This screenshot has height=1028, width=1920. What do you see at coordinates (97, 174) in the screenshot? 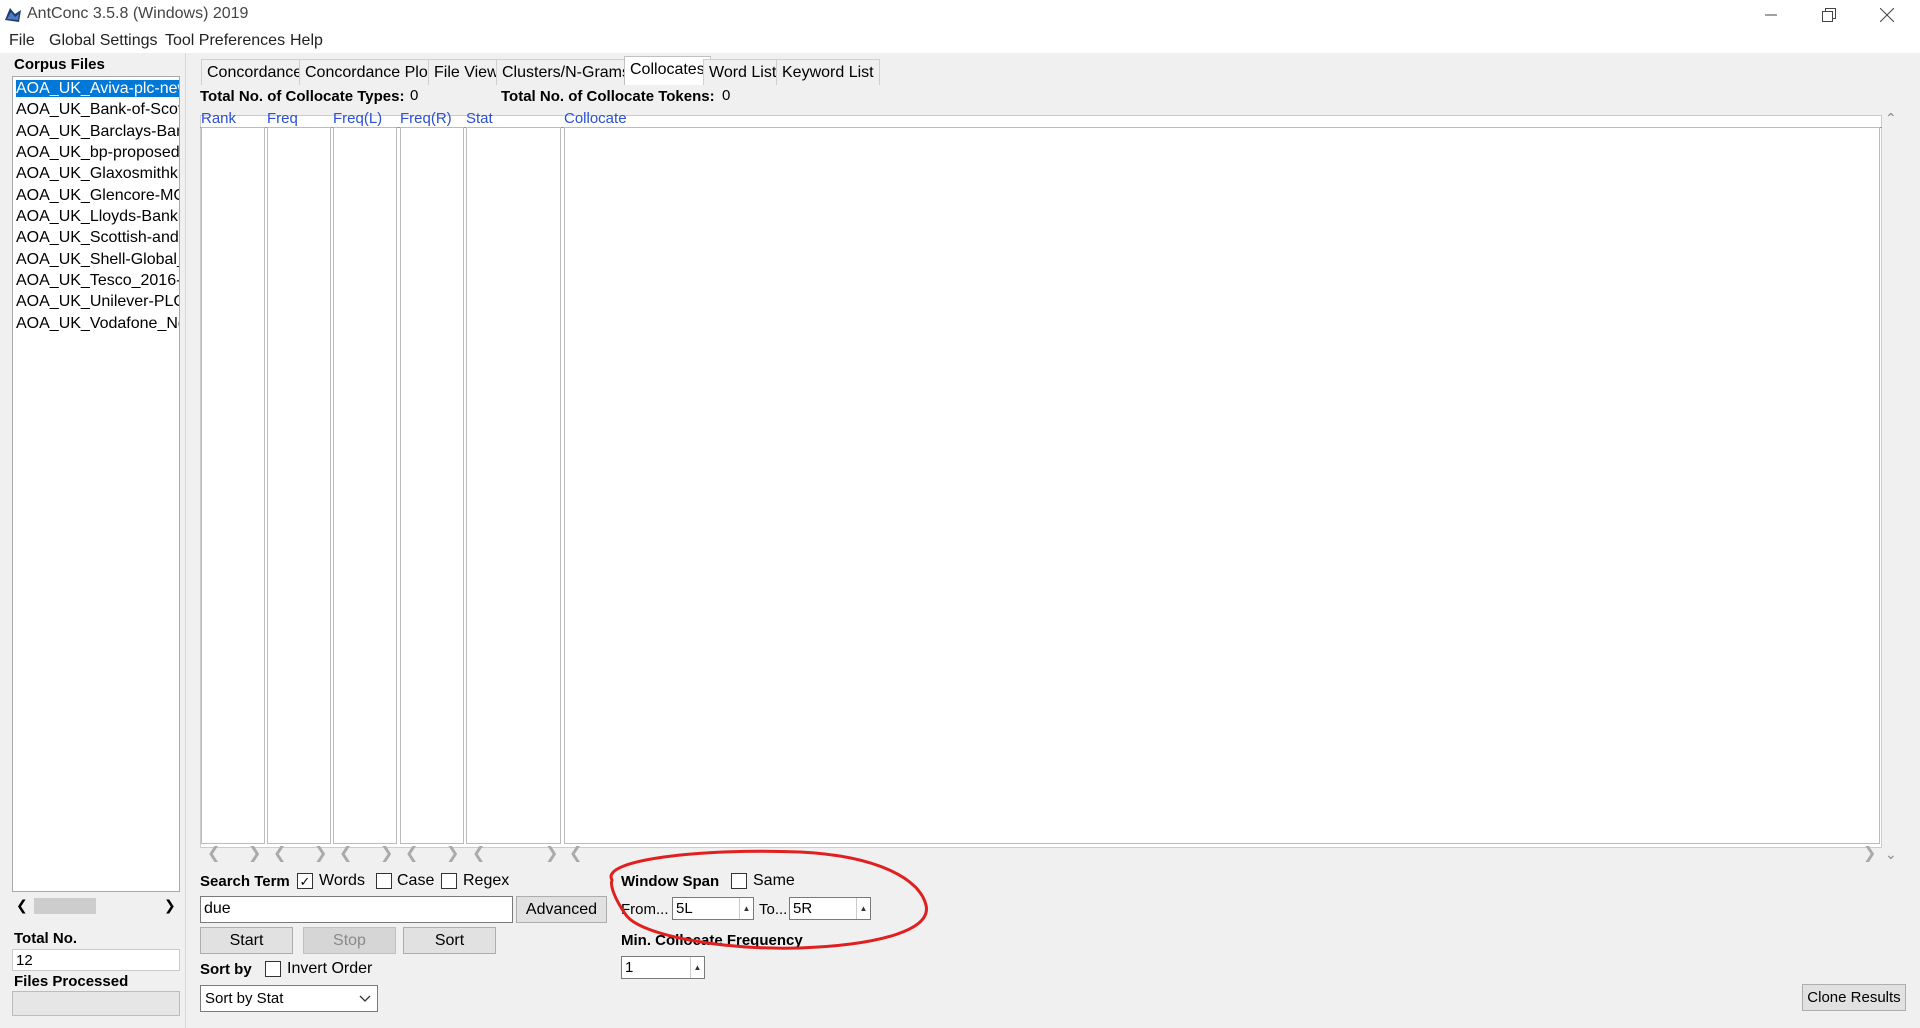
I see `corpus-file-item: AOA_UK_Glaxosmithkl` at bounding box center [97, 174].